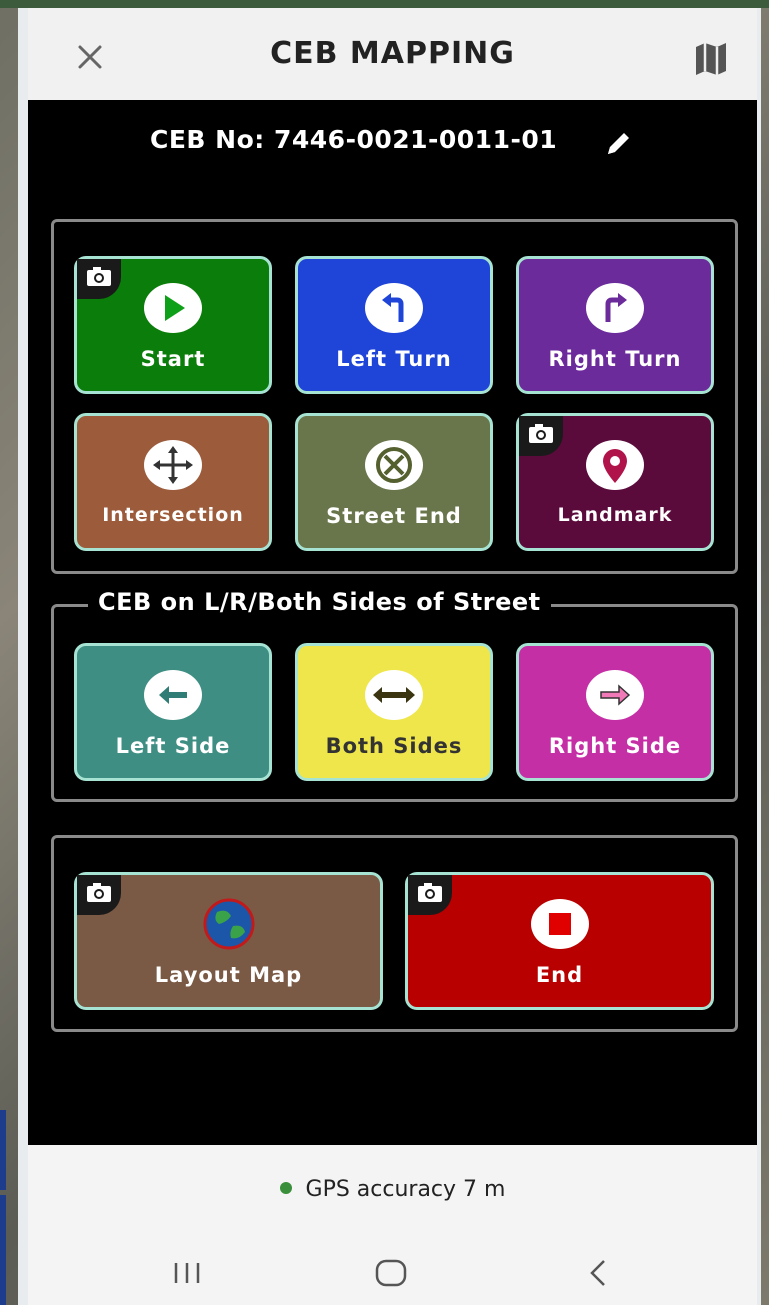 Image resolution: width=769 pixels, height=1305 pixels. I want to click on arrow-left-icon, so click(173, 695).